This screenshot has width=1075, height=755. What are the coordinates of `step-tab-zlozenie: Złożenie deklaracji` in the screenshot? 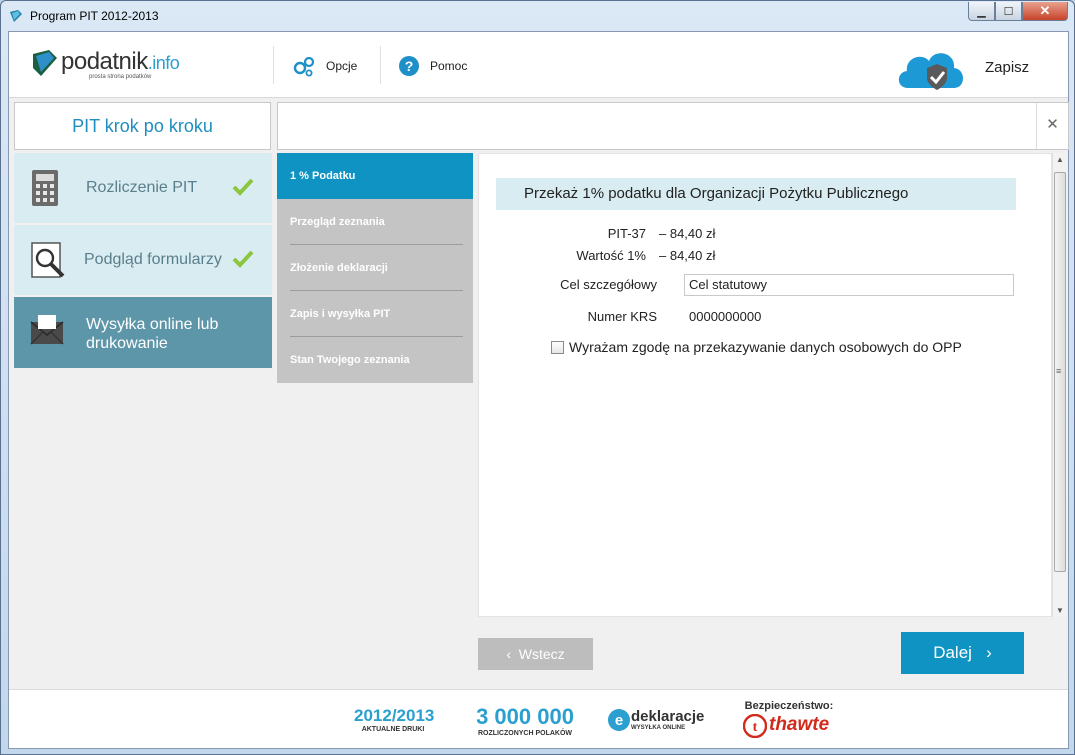 It's located at (375, 268).